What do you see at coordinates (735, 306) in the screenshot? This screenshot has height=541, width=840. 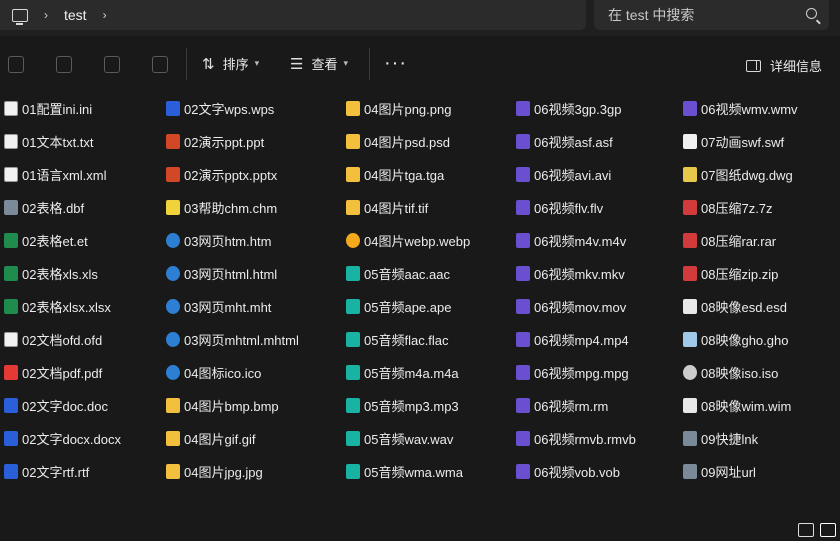 I see `file-item: 08映像esd.esd` at bounding box center [735, 306].